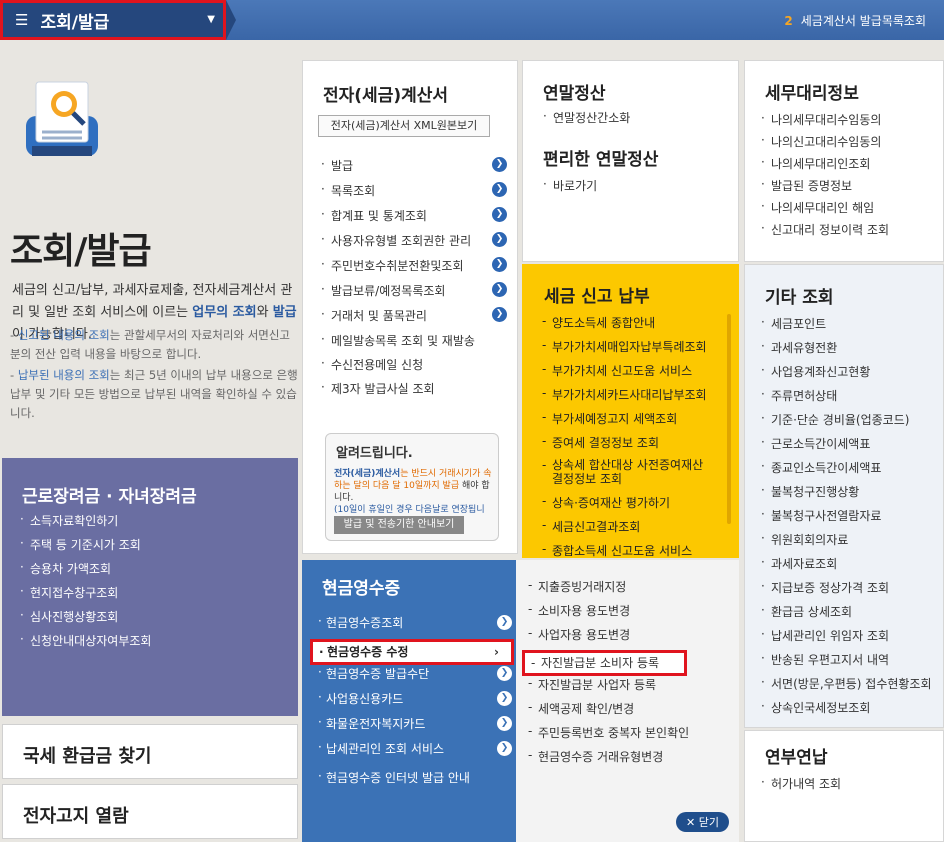 Image resolution: width=944 pixels, height=842 pixels. What do you see at coordinates (415, 702) in the screenshot?
I see `list-item: 사업용신용카드❯` at bounding box center [415, 702].